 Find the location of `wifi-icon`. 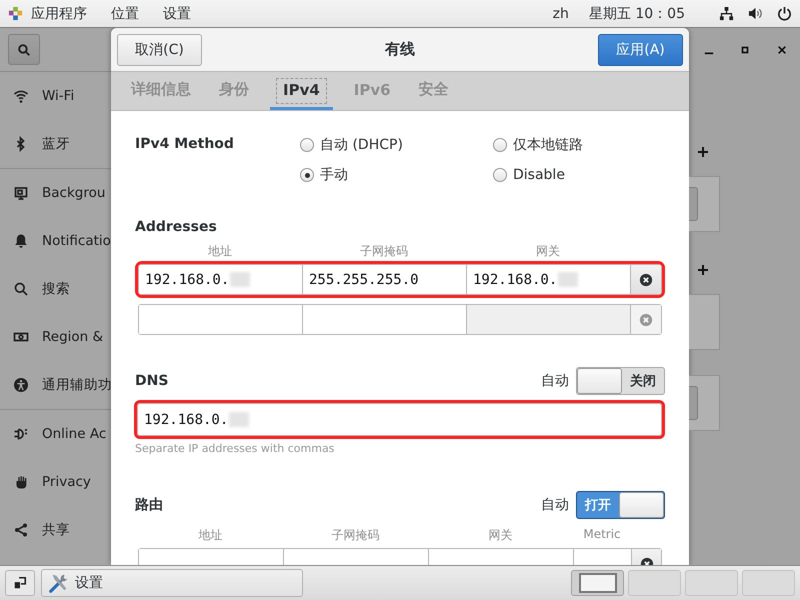

wifi-icon is located at coordinates (21, 96).